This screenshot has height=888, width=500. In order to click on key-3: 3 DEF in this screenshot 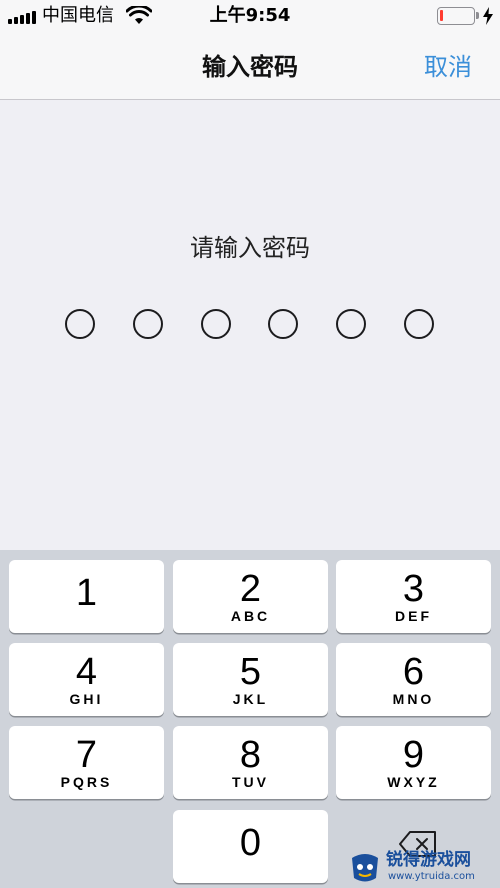, I will do `click(413, 596)`.